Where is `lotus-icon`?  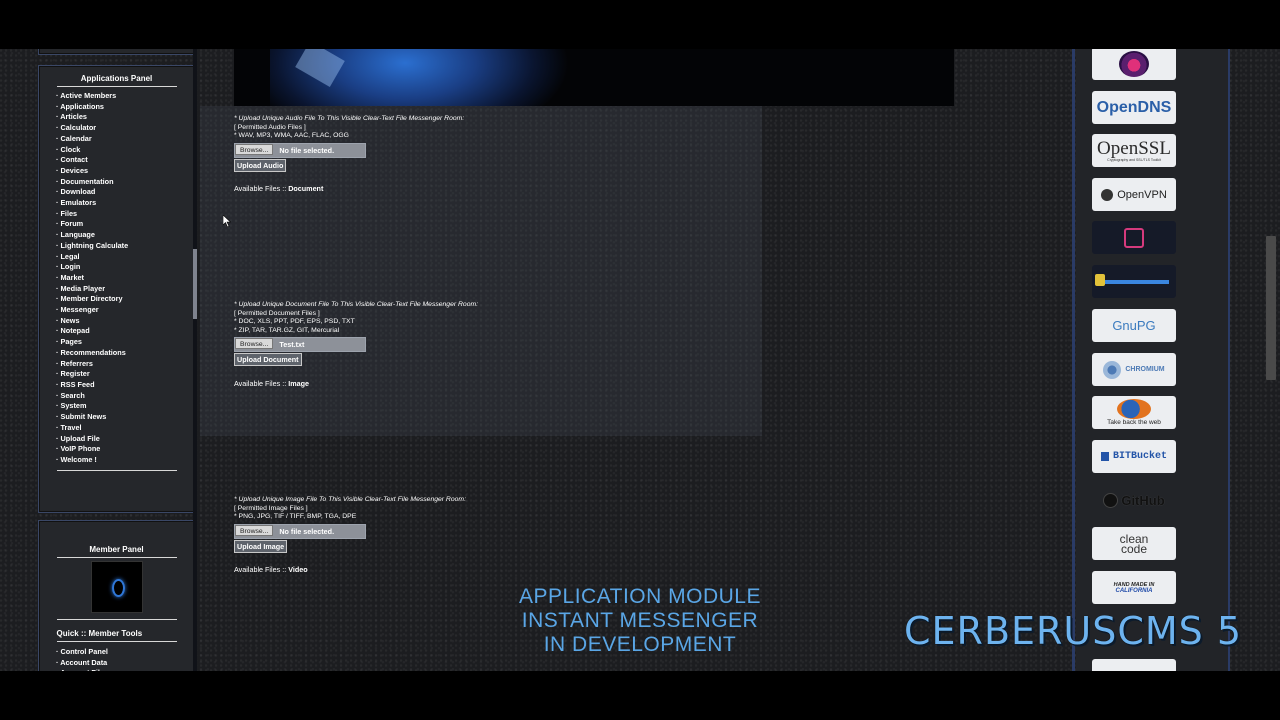
lotus-icon is located at coordinates (1134, 63).